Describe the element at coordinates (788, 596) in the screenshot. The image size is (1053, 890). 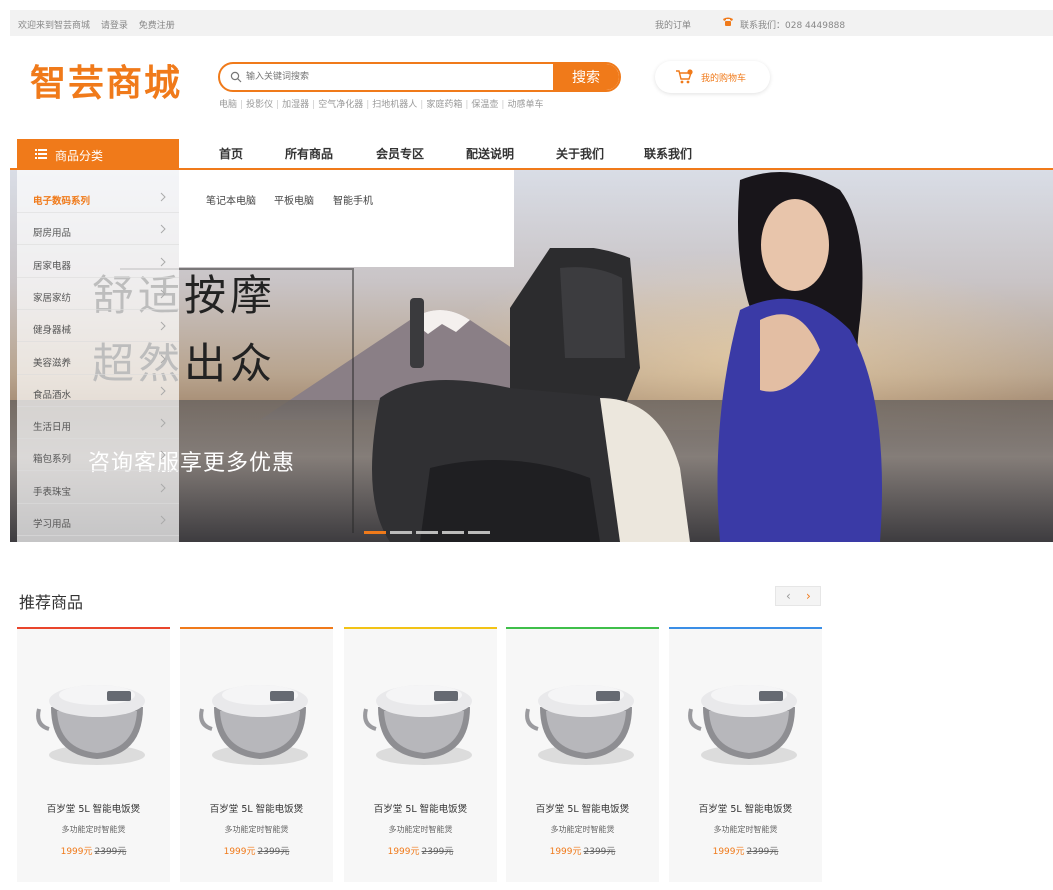
I see `prev-arrow-icon: ‹` at that location.